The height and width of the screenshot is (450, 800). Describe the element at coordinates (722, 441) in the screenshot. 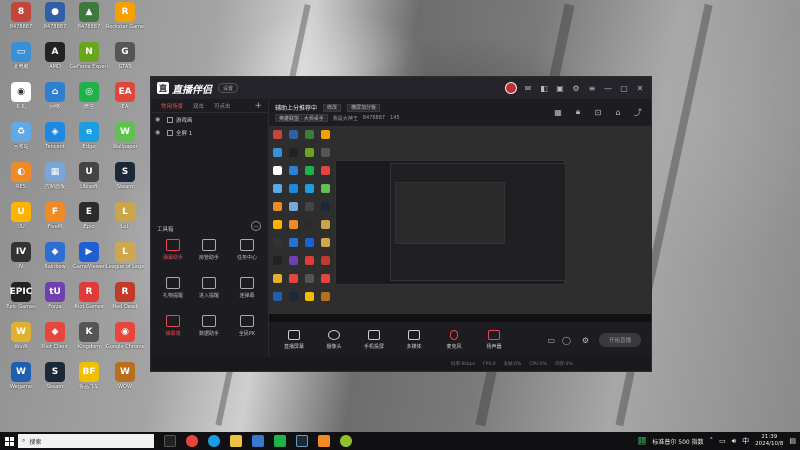

I see `network-icon: ▭` at that location.